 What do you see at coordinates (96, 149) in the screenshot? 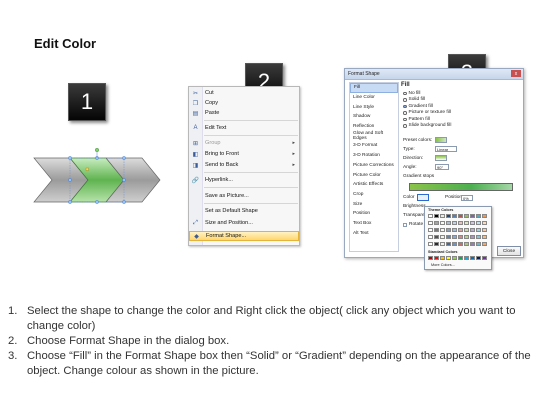
I see `rotate-handle` at bounding box center [96, 149].